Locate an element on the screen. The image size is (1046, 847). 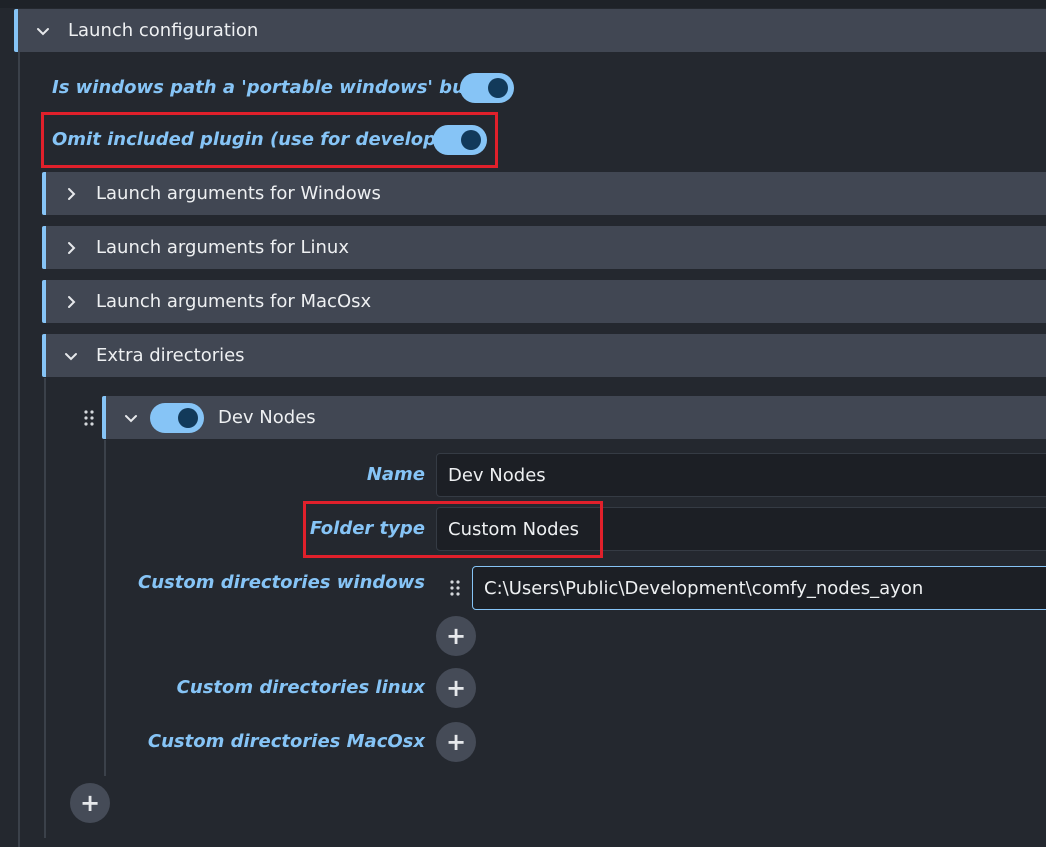
top-strip is located at coordinates (523, 4).